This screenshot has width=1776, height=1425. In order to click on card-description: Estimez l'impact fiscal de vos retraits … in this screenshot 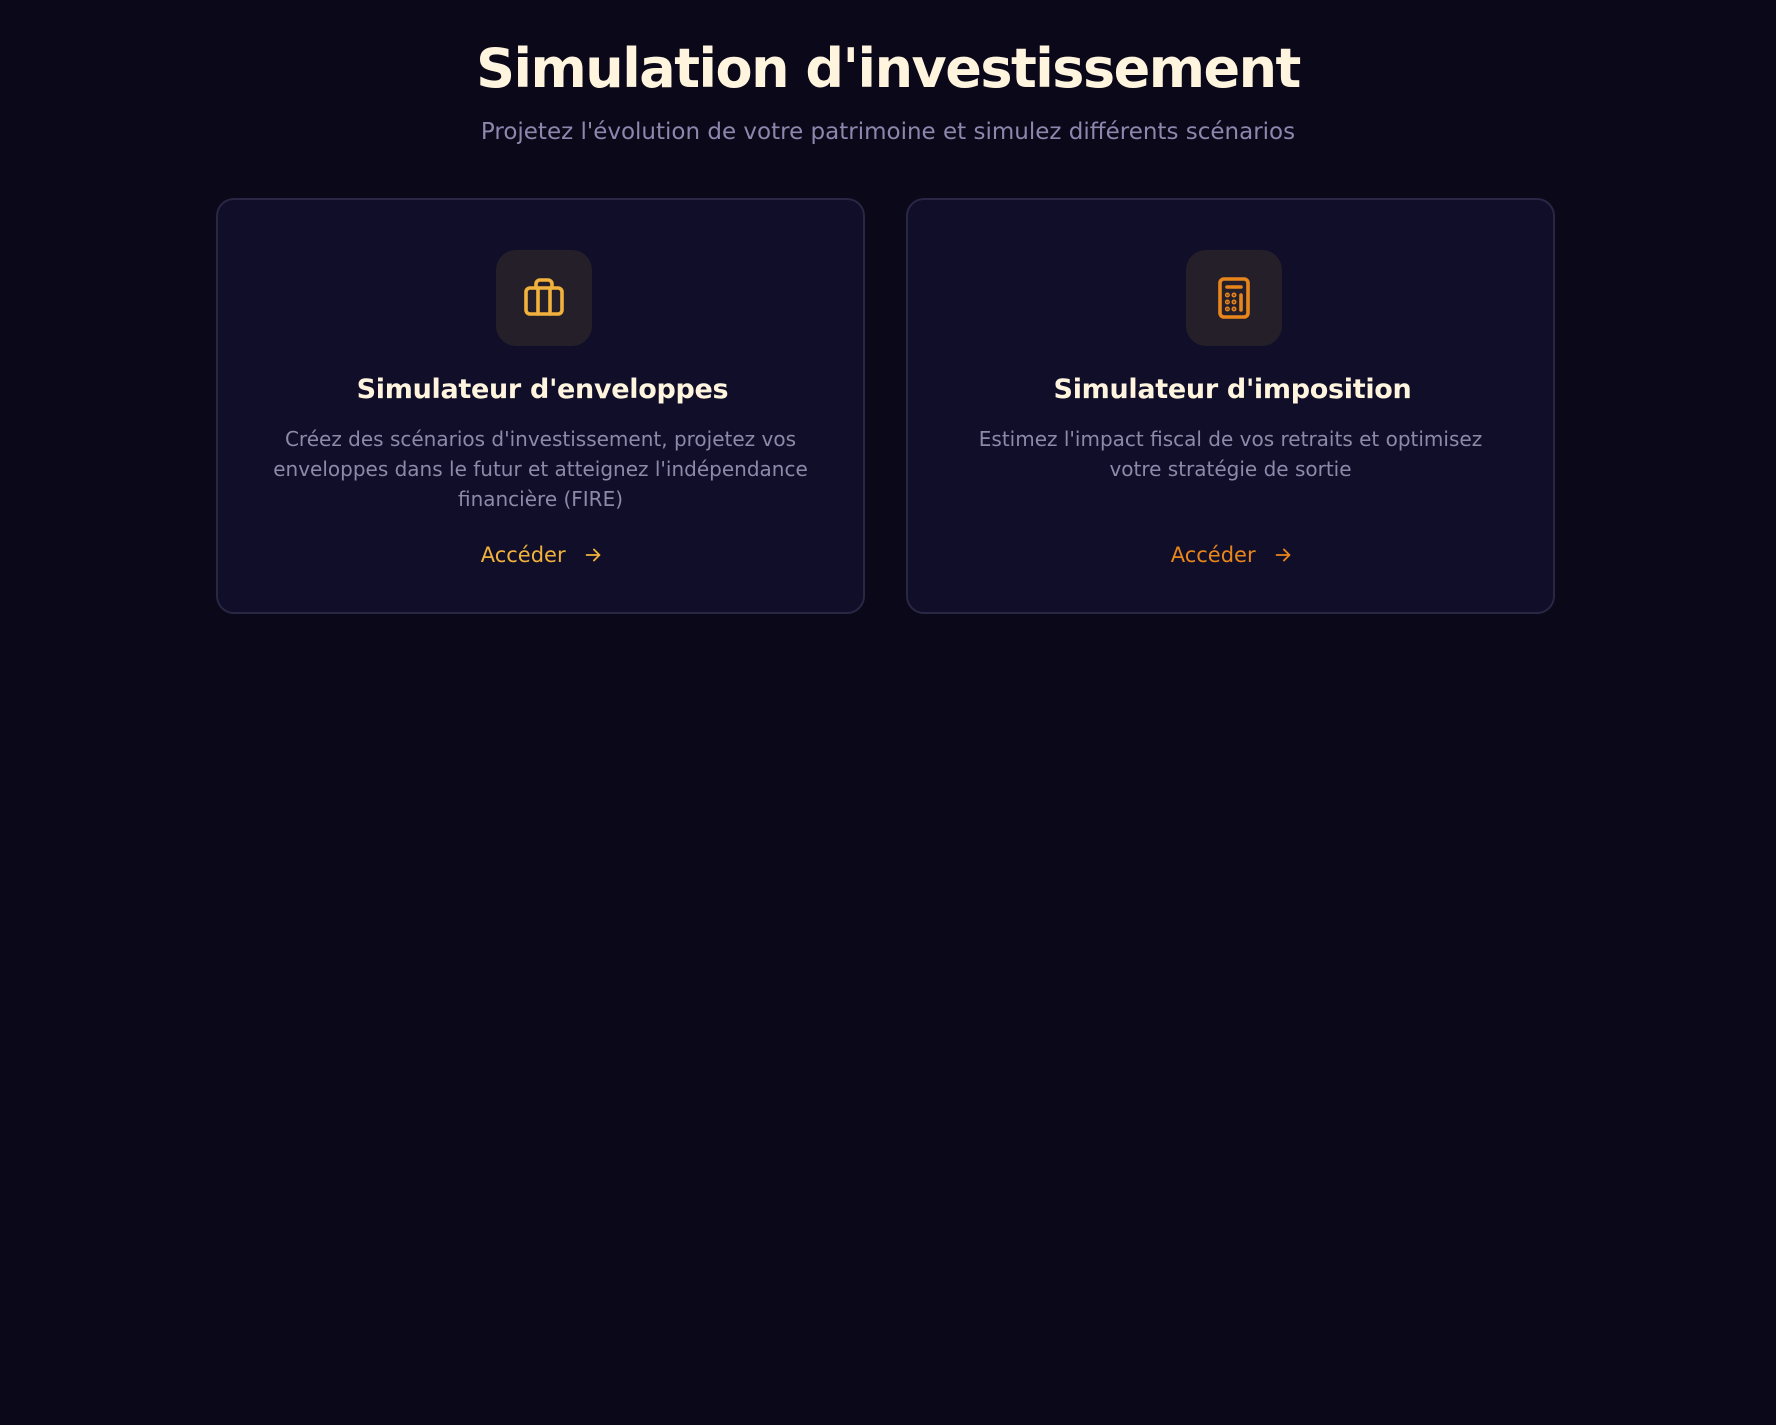, I will do `click(1230, 454)`.